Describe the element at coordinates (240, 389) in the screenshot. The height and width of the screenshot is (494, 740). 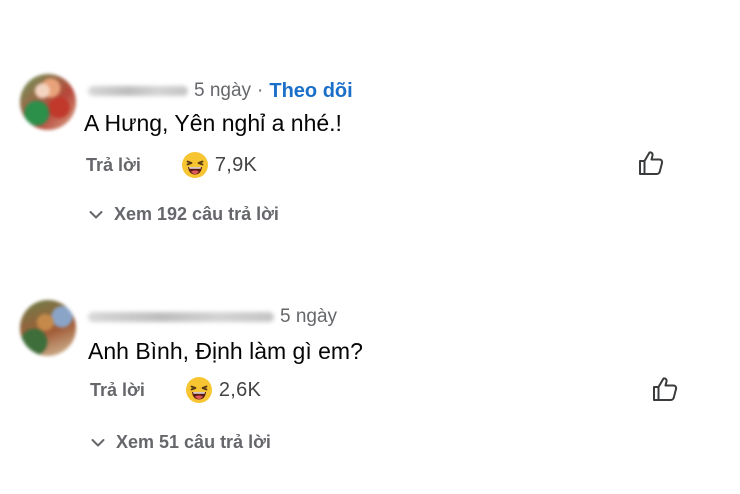
I see `reaction-count: 2,6K` at that location.